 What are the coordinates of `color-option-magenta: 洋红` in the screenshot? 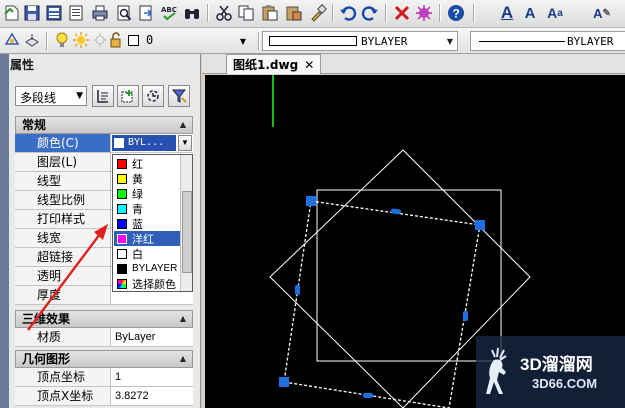 It's located at (147, 238).